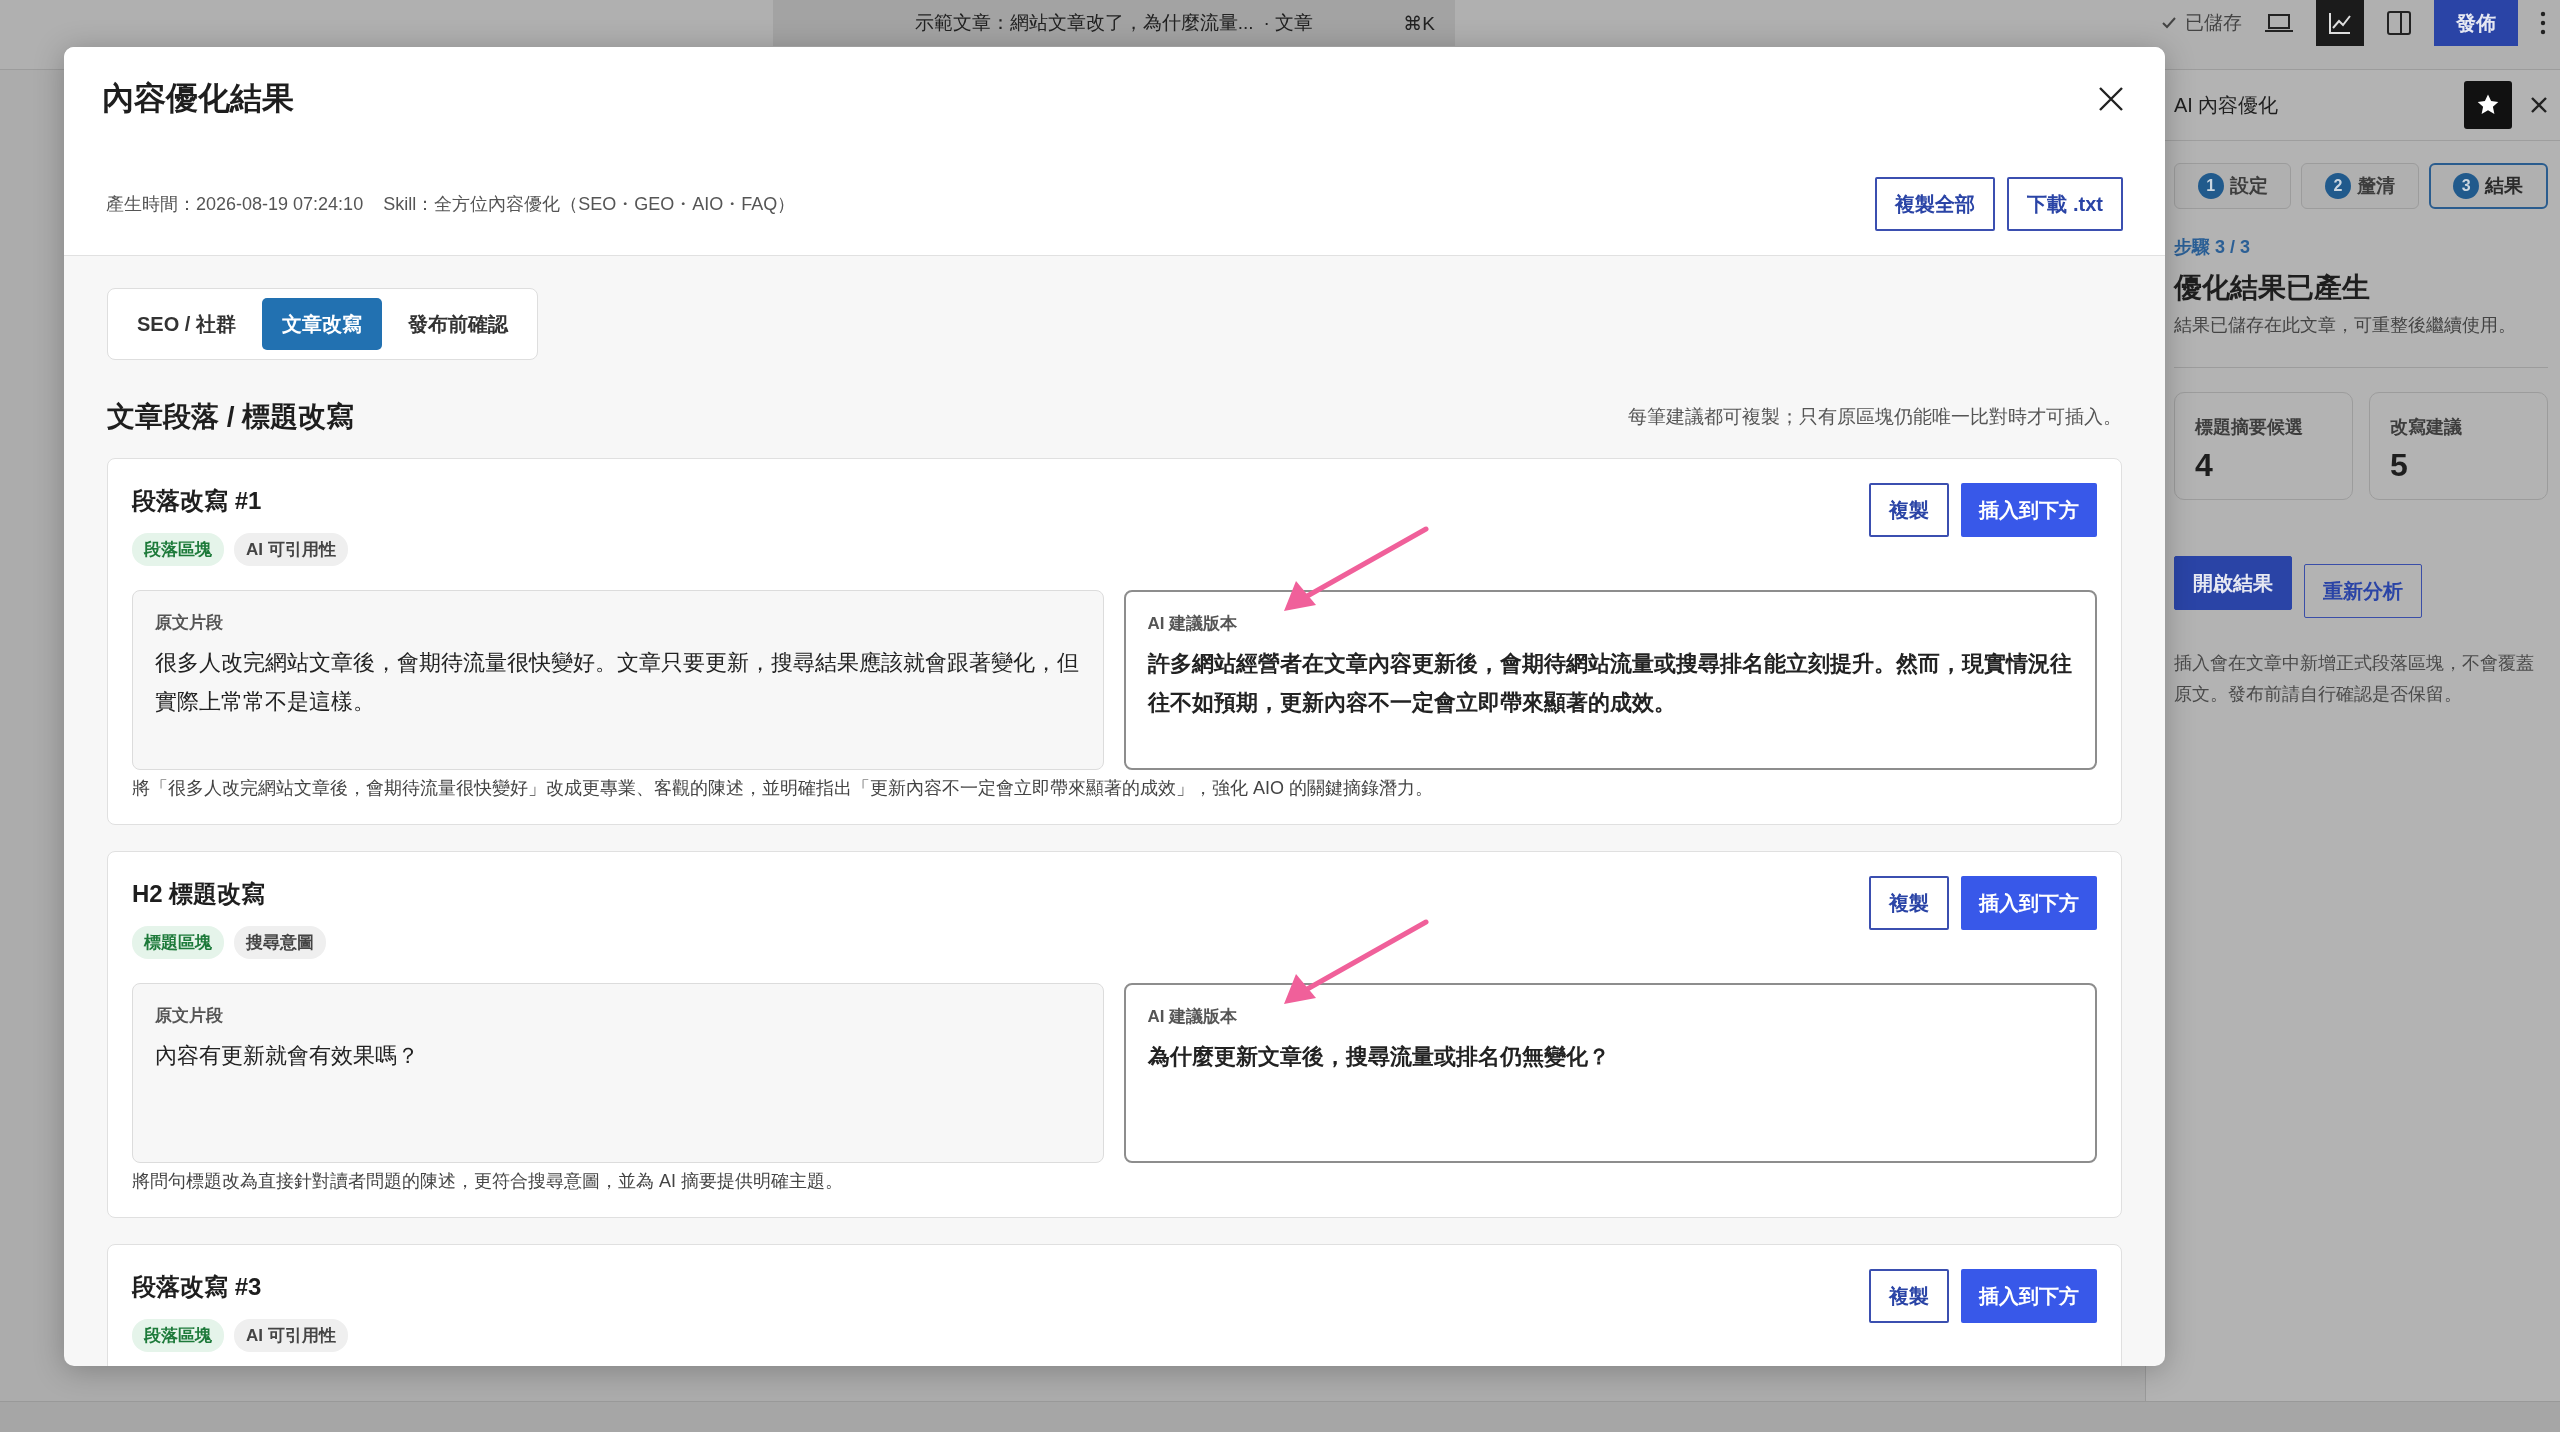  What do you see at coordinates (2345, 325) in the screenshot?
I see `panel-subtext: 結果已儲存在此文章，可重整後繼續使用。` at bounding box center [2345, 325].